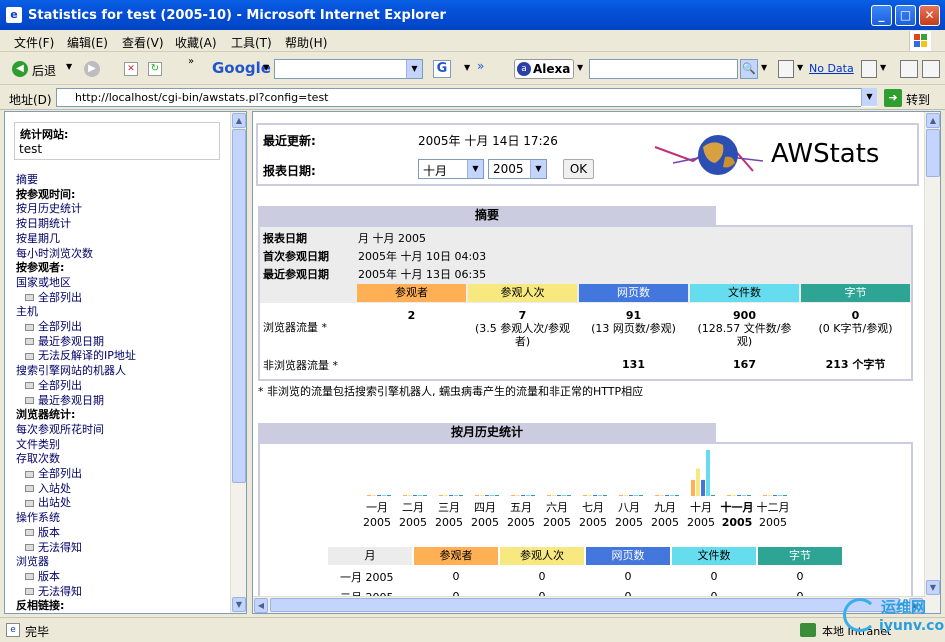  I want to click on nav-link: 按月历史统计, so click(49, 208).